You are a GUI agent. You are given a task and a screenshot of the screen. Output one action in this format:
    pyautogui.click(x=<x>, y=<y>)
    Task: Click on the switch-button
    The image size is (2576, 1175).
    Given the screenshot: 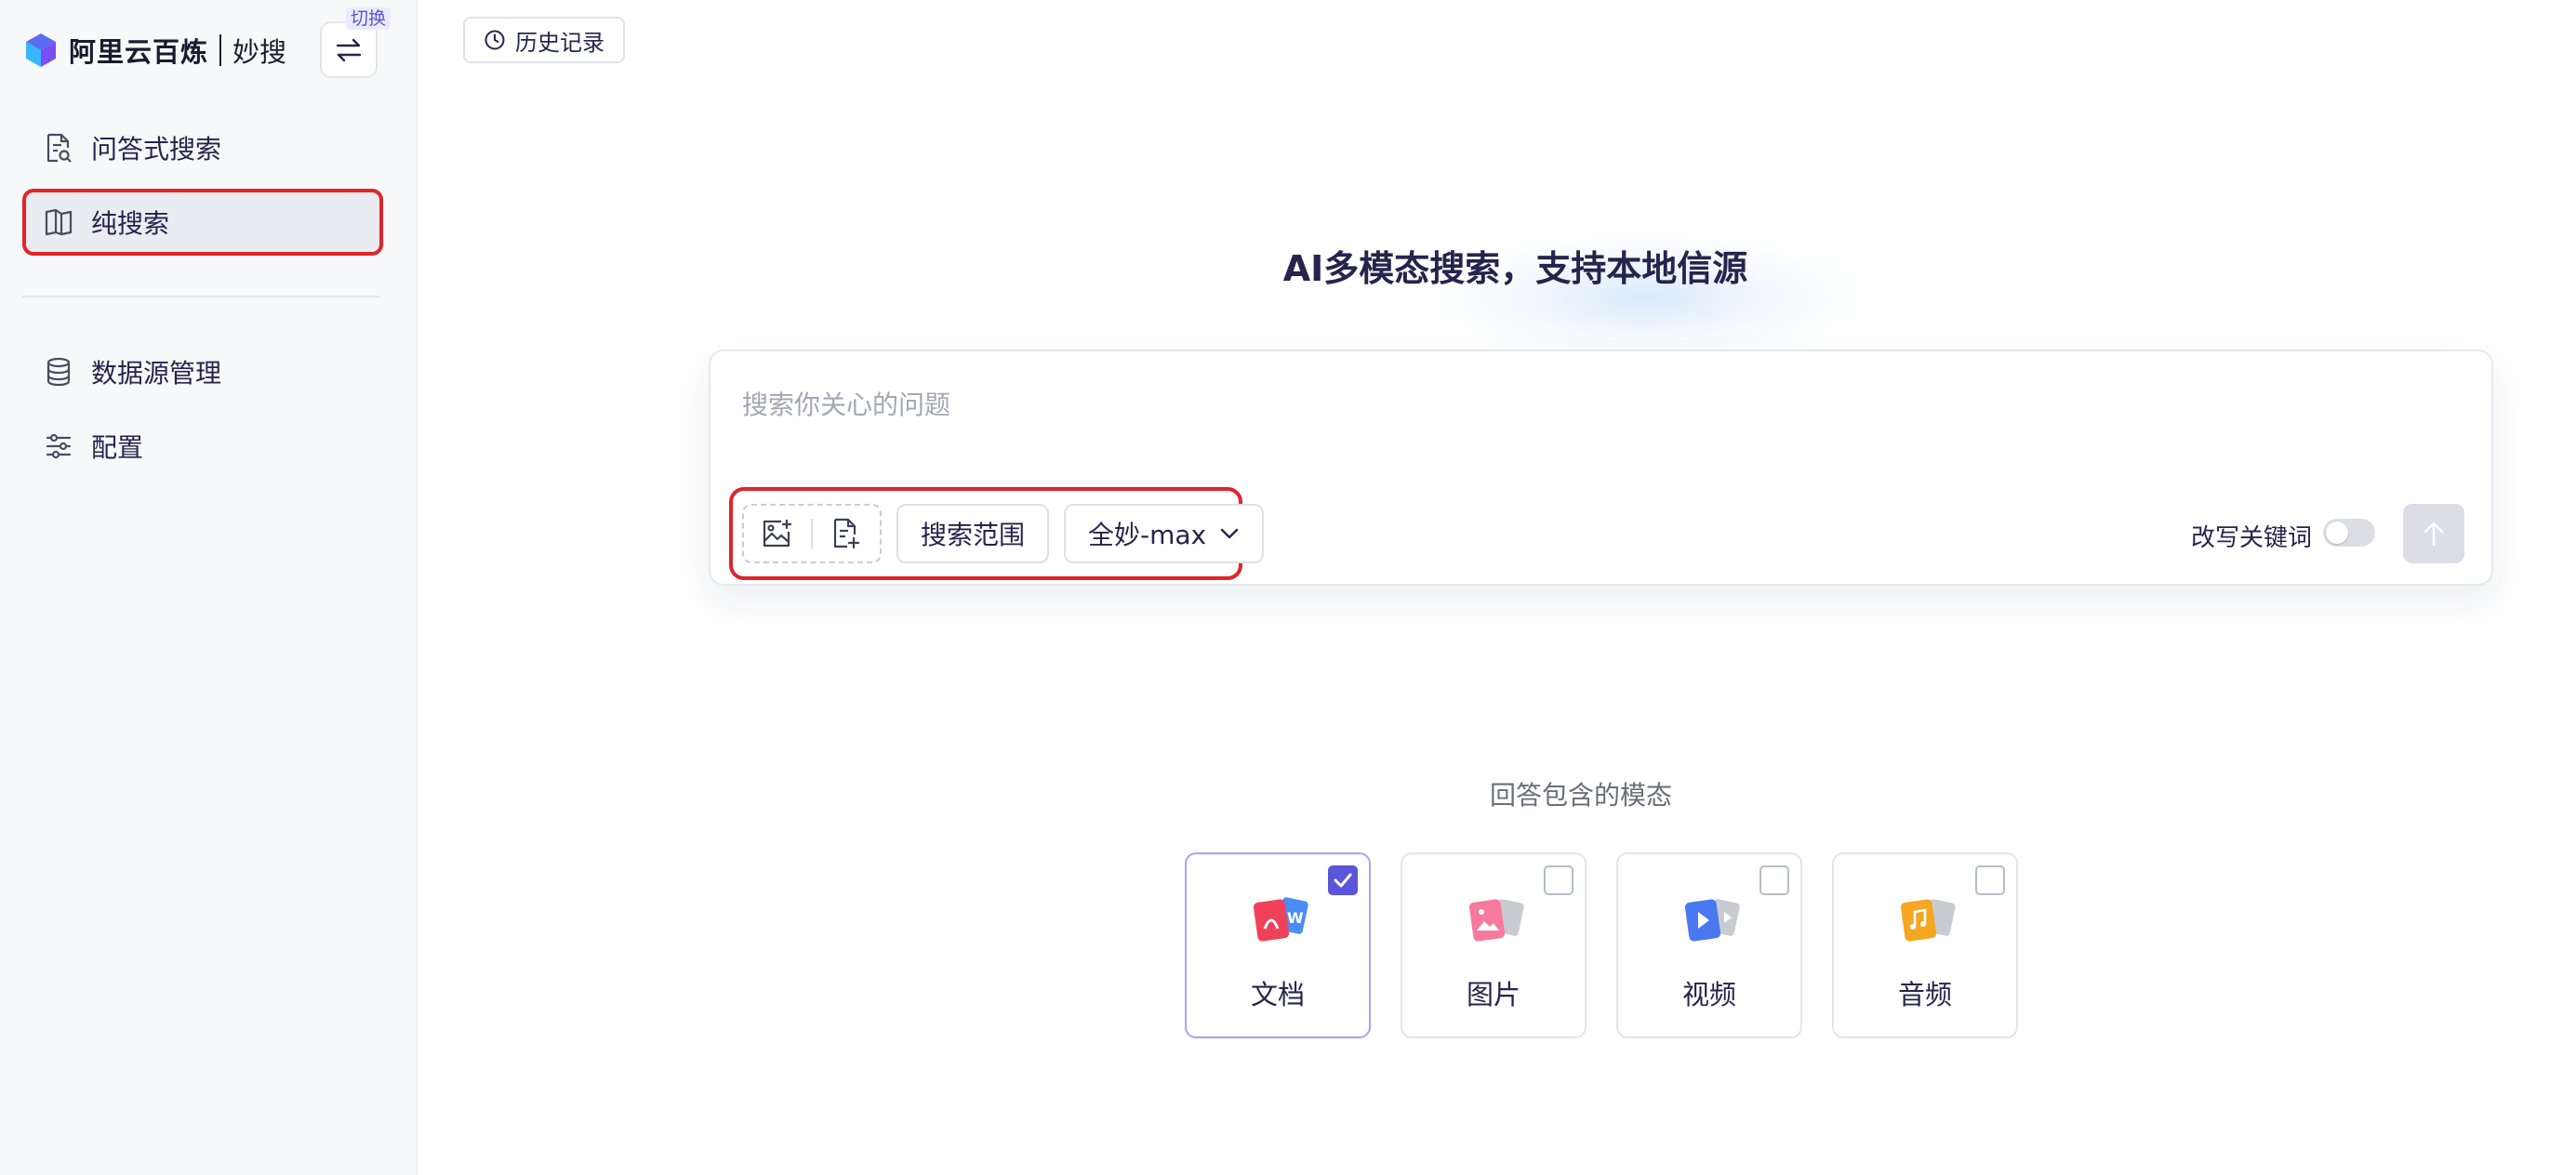 What is the action you would take?
    pyautogui.click(x=349, y=49)
    